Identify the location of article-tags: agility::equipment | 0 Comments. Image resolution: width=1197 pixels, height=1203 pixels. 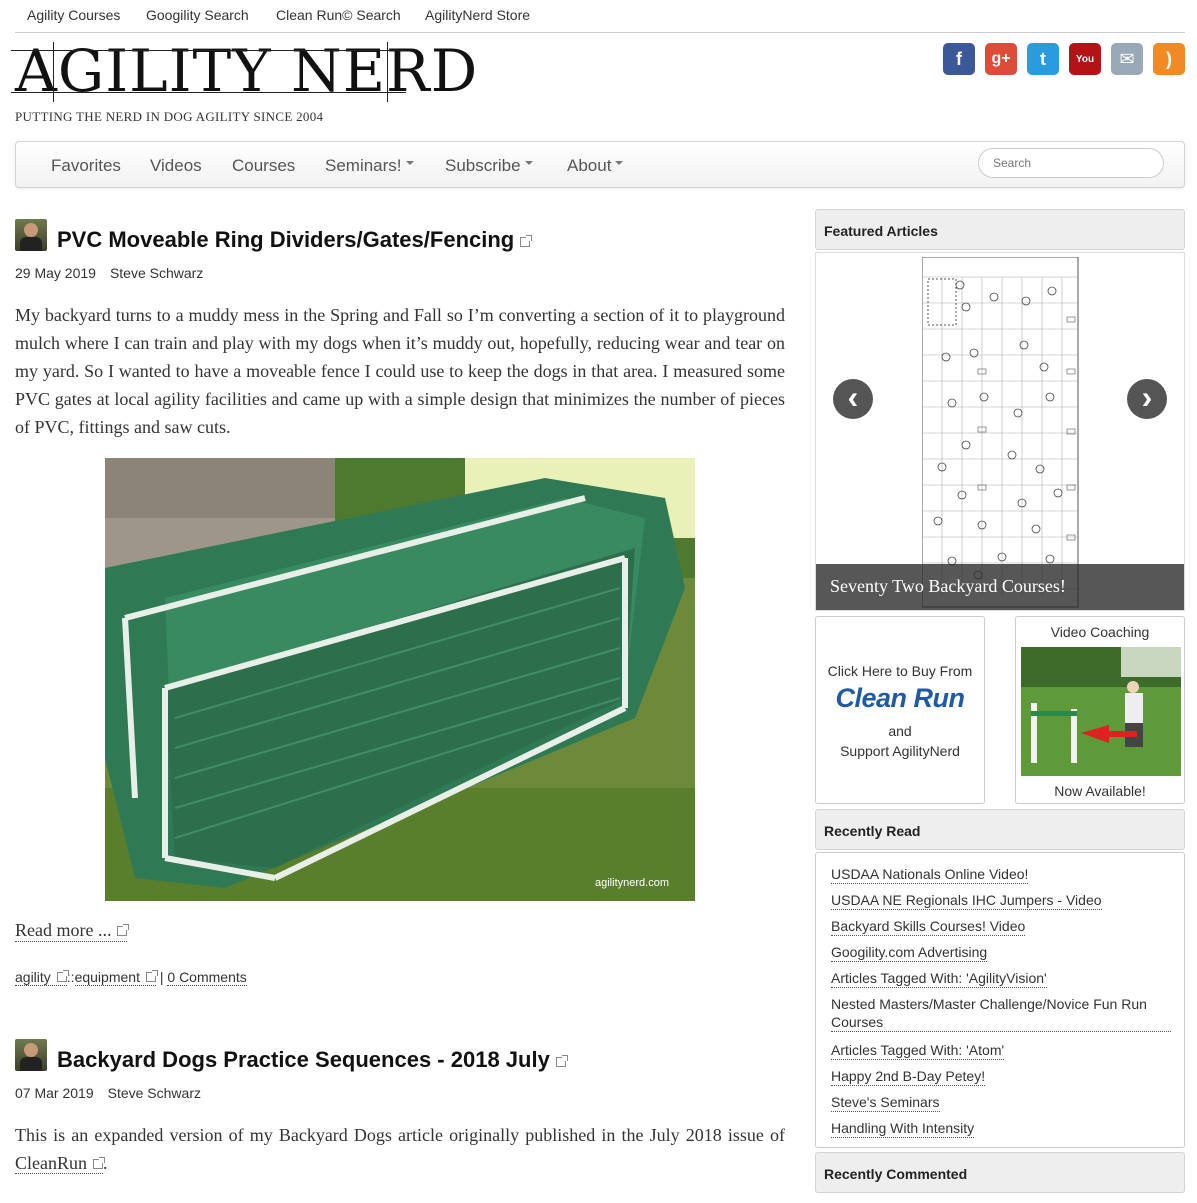
(131, 977).